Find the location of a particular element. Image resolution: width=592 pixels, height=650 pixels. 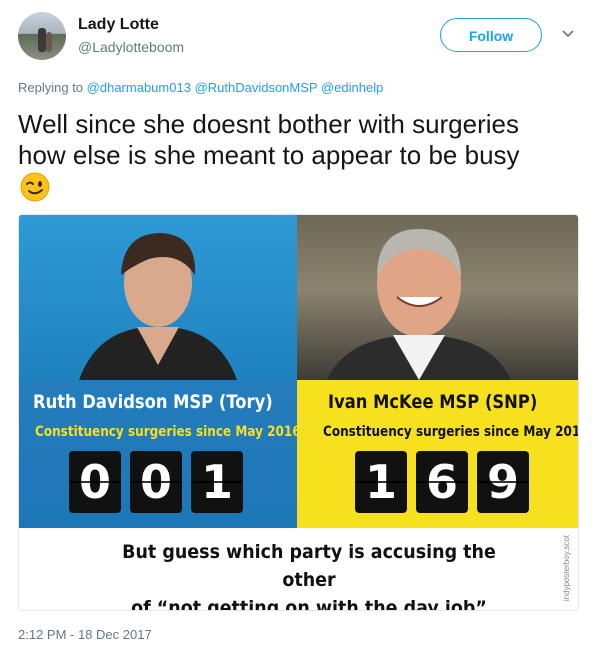

right-subtitle: Constituency surgeries since May 2016 is located at coordinates (451, 432).